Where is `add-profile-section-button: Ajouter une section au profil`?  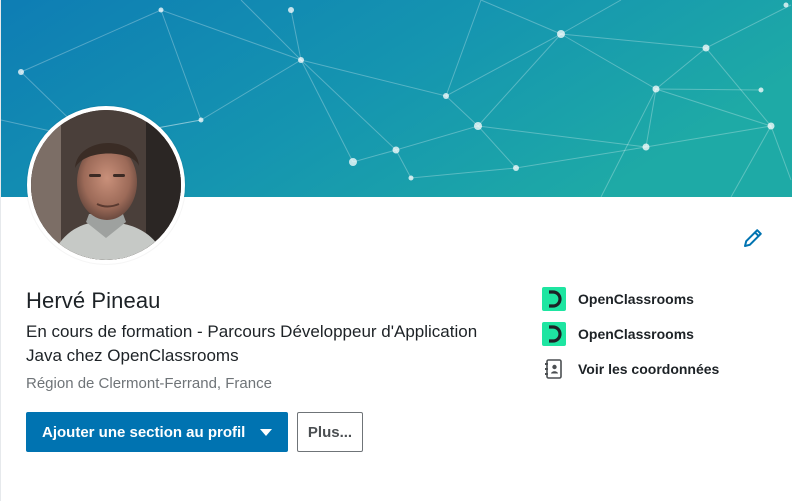 add-profile-section-button: Ajouter une section au profil is located at coordinates (157, 432).